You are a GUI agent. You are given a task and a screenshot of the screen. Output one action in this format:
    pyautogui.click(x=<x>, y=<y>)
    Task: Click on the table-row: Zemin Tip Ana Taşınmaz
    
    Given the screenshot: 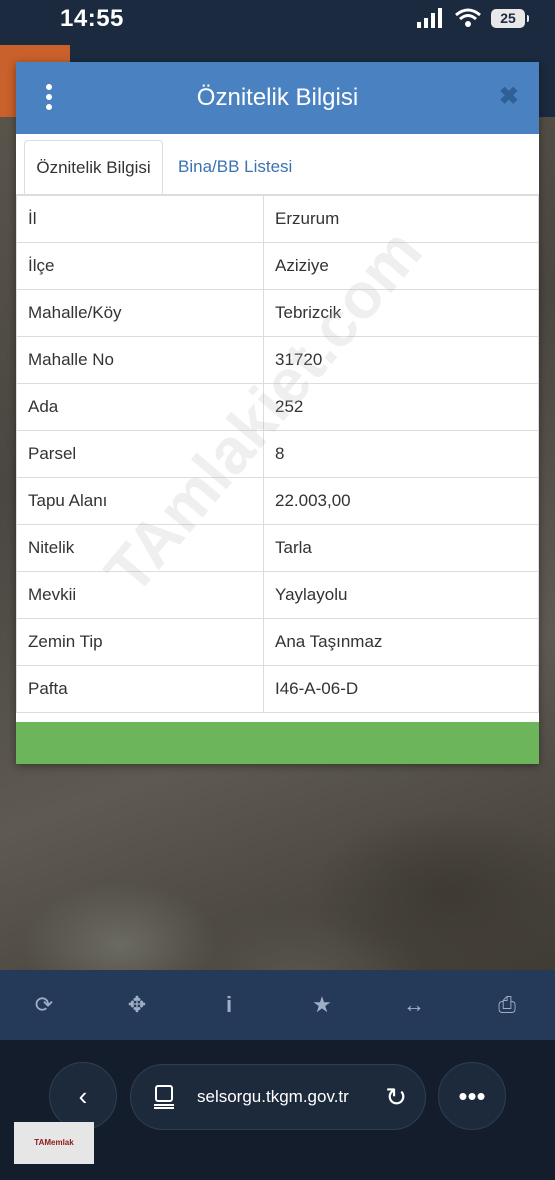 What is the action you would take?
    pyautogui.click(x=277, y=642)
    